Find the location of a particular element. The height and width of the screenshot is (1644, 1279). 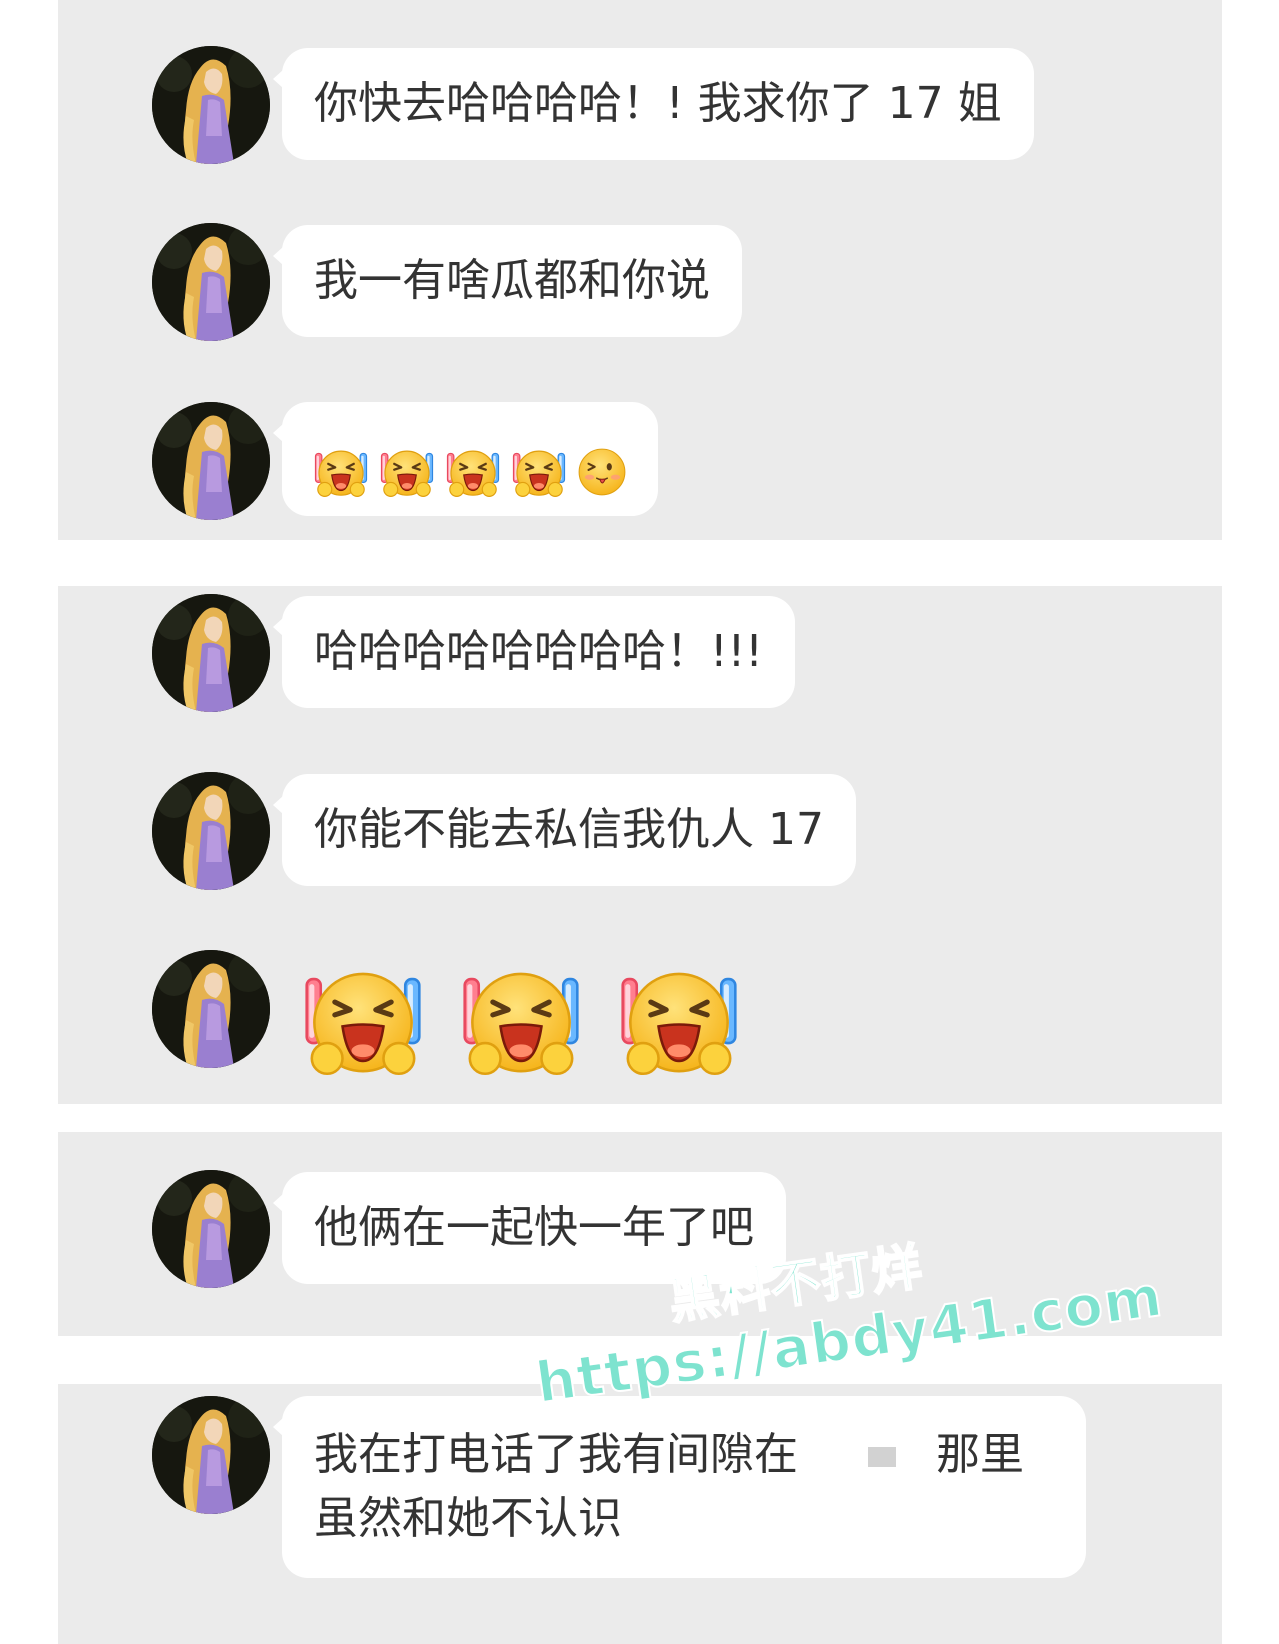

message-bubble: 我在打电话了我有间隙在 那里 虽然和她不认识 is located at coordinates (679, 1487).